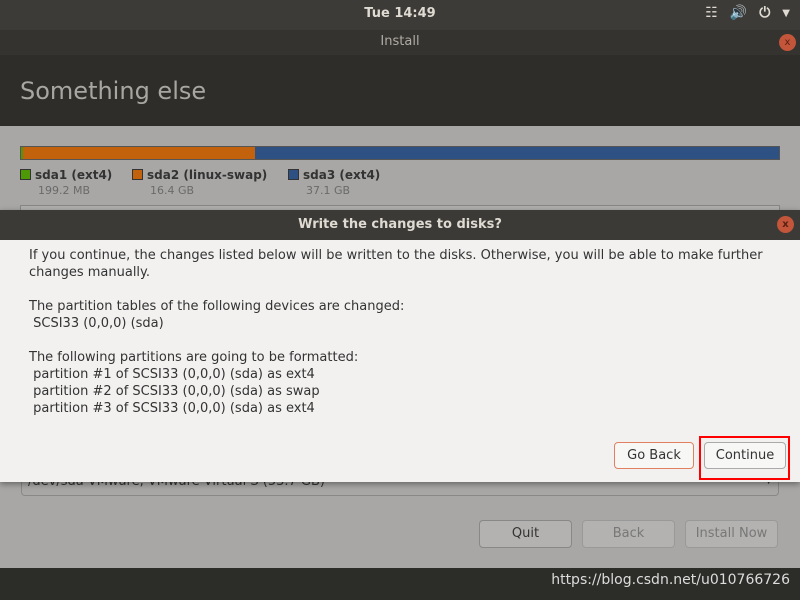  Describe the element at coordinates (207, 175) in the screenshot. I see `partition-label: sda2 (linux-swap)` at that location.